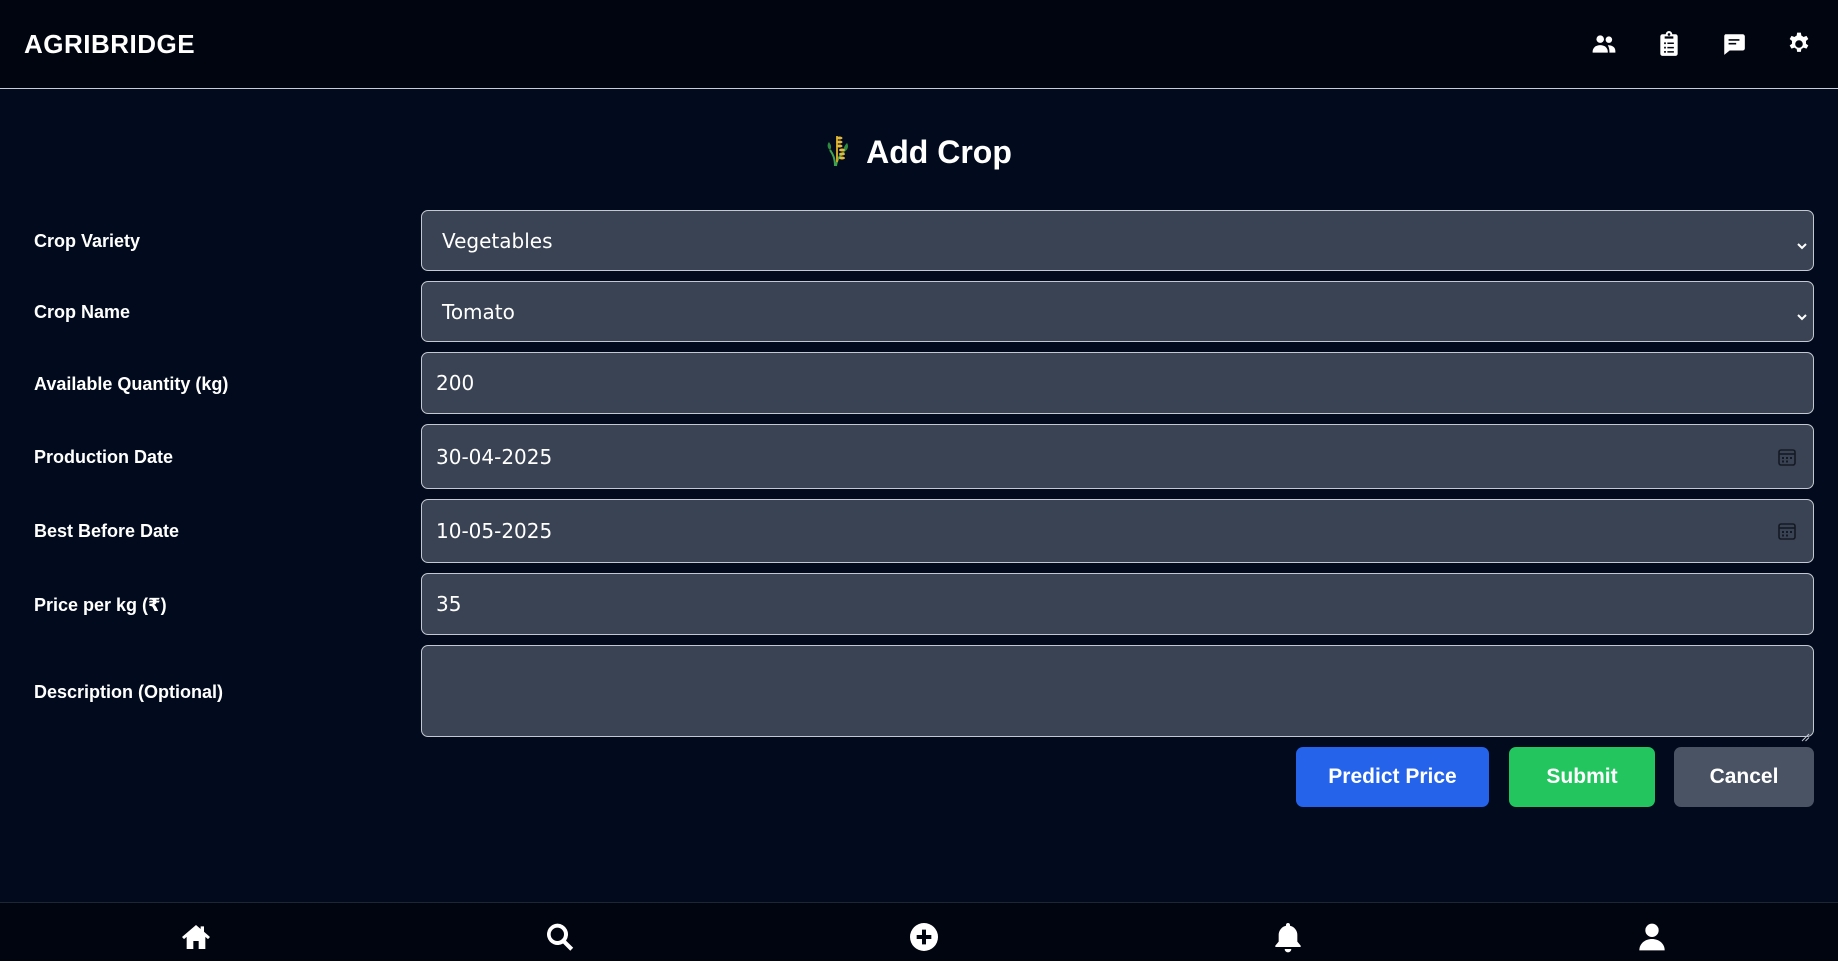 The height and width of the screenshot is (961, 1838). Describe the element at coordinates (107, 531) in the screenshot. I see `best-before-label: Best Before Date` at that location.